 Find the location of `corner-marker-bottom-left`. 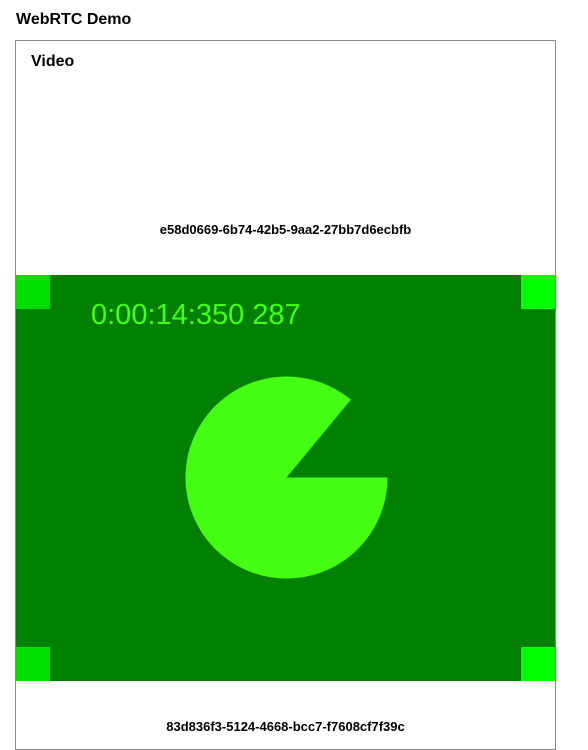

corner-marker-bottom-left is located at coordinates (33, 664).